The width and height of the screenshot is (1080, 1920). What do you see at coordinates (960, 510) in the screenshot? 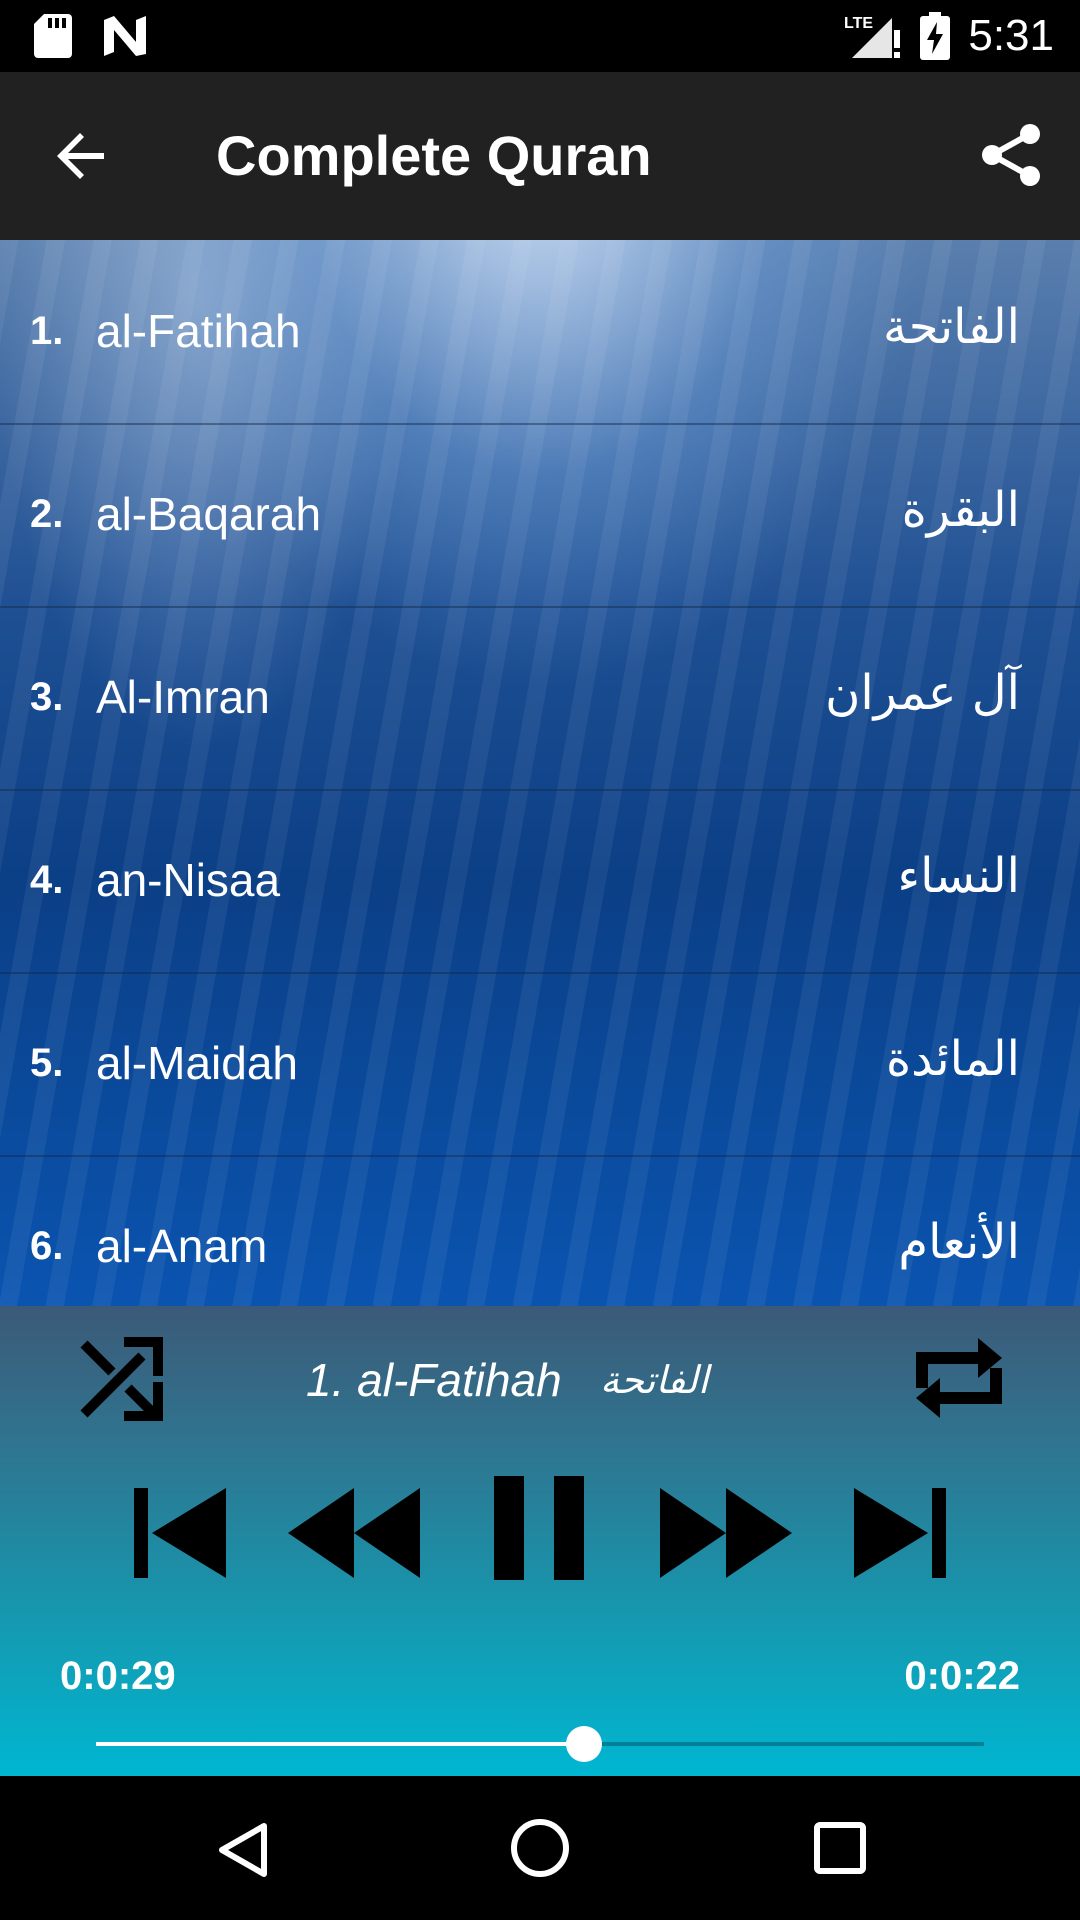
I see `surah-arabic-name: البقرة` at bounding box center [960, 510].